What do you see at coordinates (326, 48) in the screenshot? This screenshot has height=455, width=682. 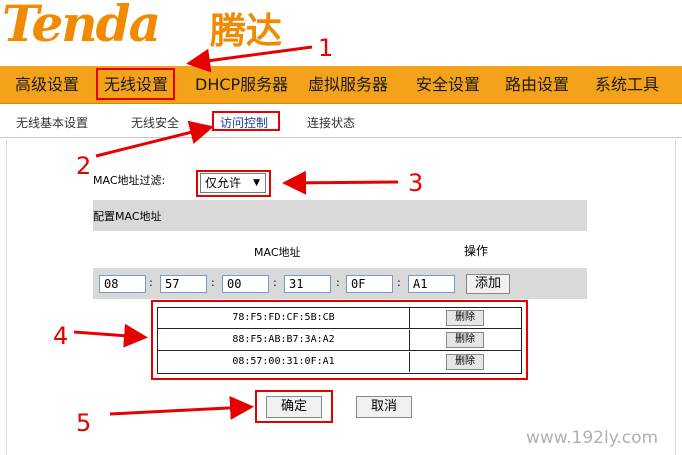 I see `annotation-number-1: 1` at bounding box center [326, 48].